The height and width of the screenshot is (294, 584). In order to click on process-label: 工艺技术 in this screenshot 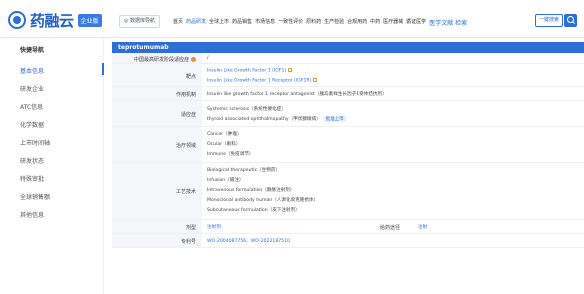, I will do `click(185, 192)`.